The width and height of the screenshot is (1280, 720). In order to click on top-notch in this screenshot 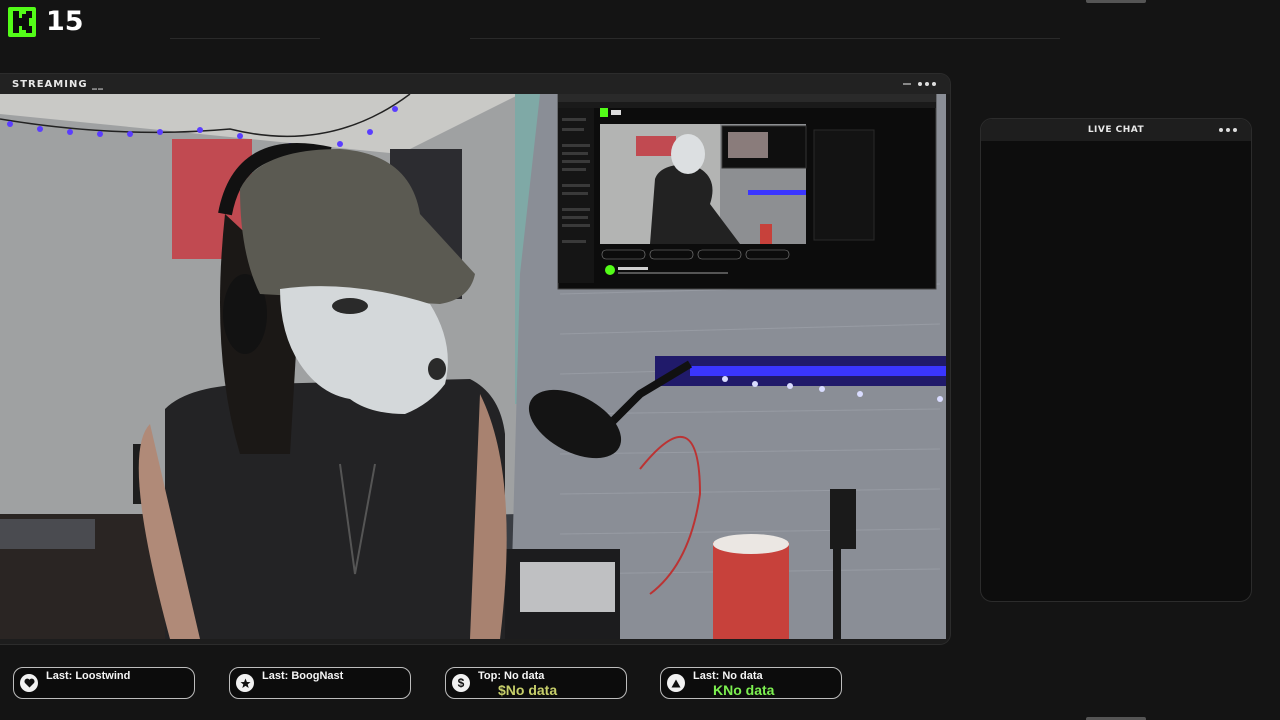, I will do `click(1116, 1)`.